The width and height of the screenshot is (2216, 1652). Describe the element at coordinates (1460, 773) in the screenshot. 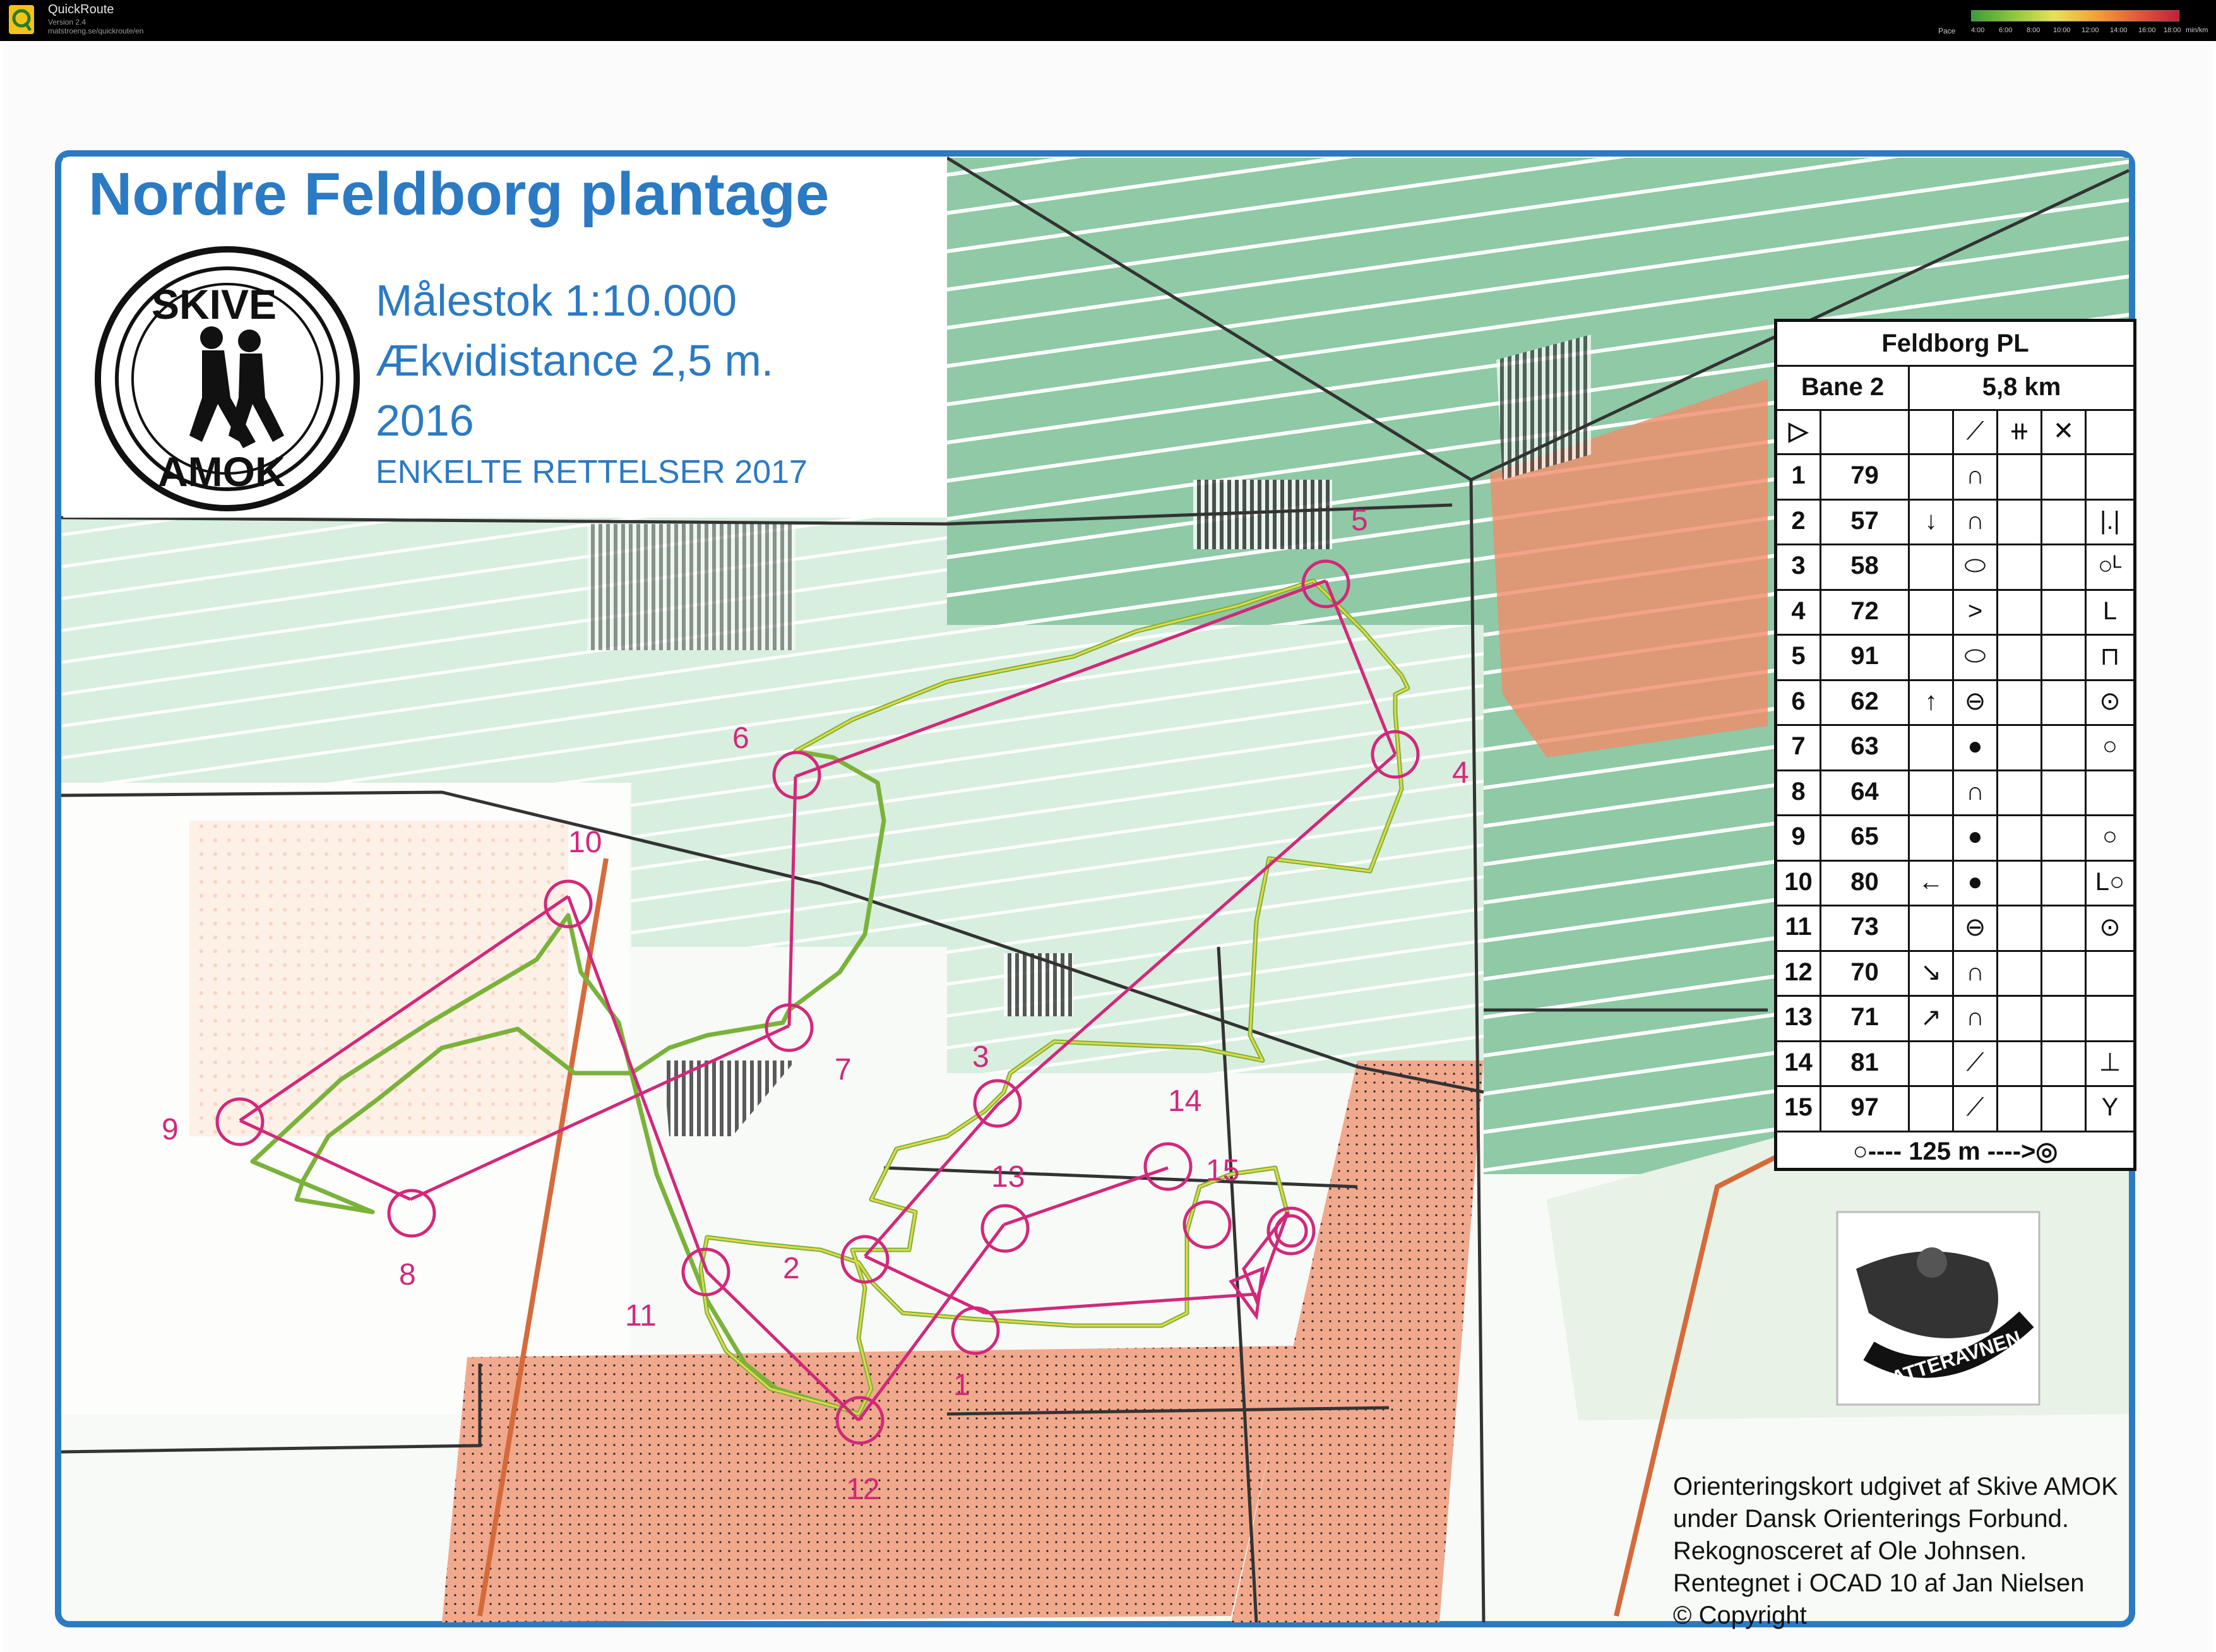

I see `control-number: 4` at that location.